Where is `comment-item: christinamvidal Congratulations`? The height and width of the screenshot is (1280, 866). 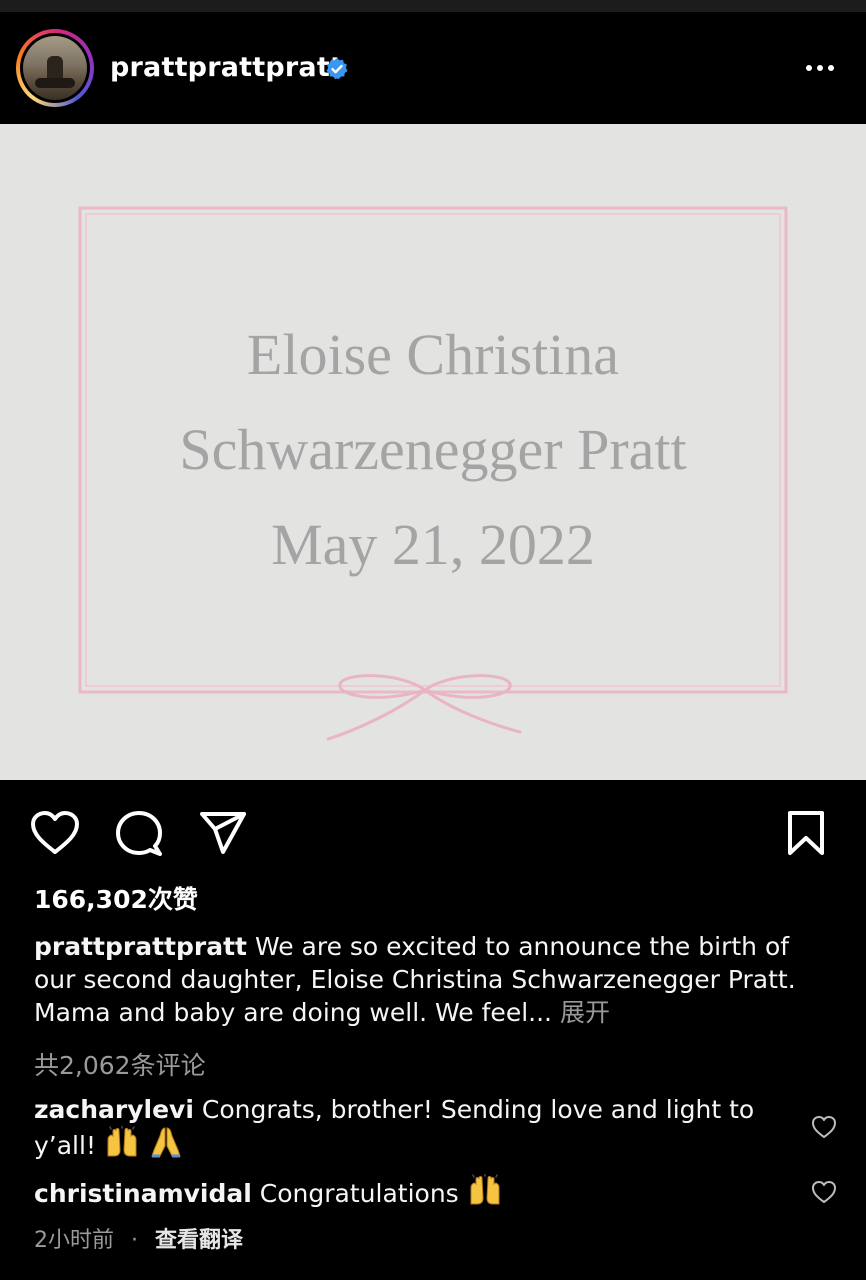
comment-item: christinamvidal Congratulations is located at coordinates (404, 1192).